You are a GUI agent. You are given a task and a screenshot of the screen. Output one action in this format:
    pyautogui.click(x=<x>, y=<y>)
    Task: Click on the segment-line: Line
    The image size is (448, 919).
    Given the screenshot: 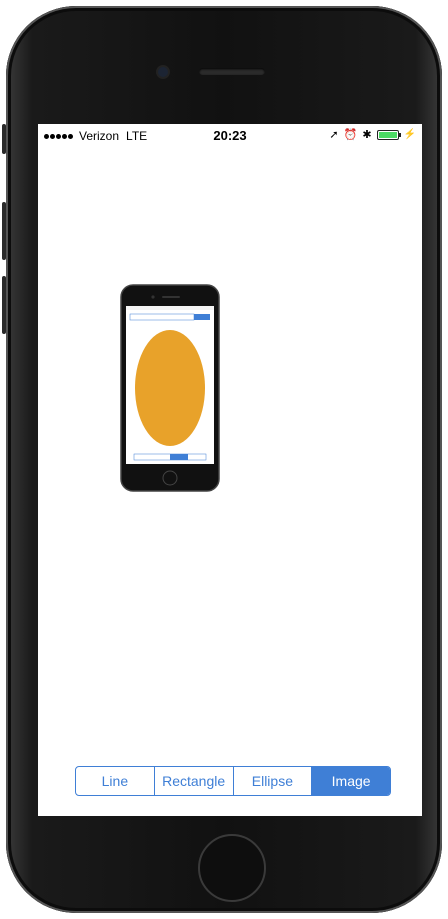 What is the action you would take?
    pyautogui.click(x=115, y=781)
    